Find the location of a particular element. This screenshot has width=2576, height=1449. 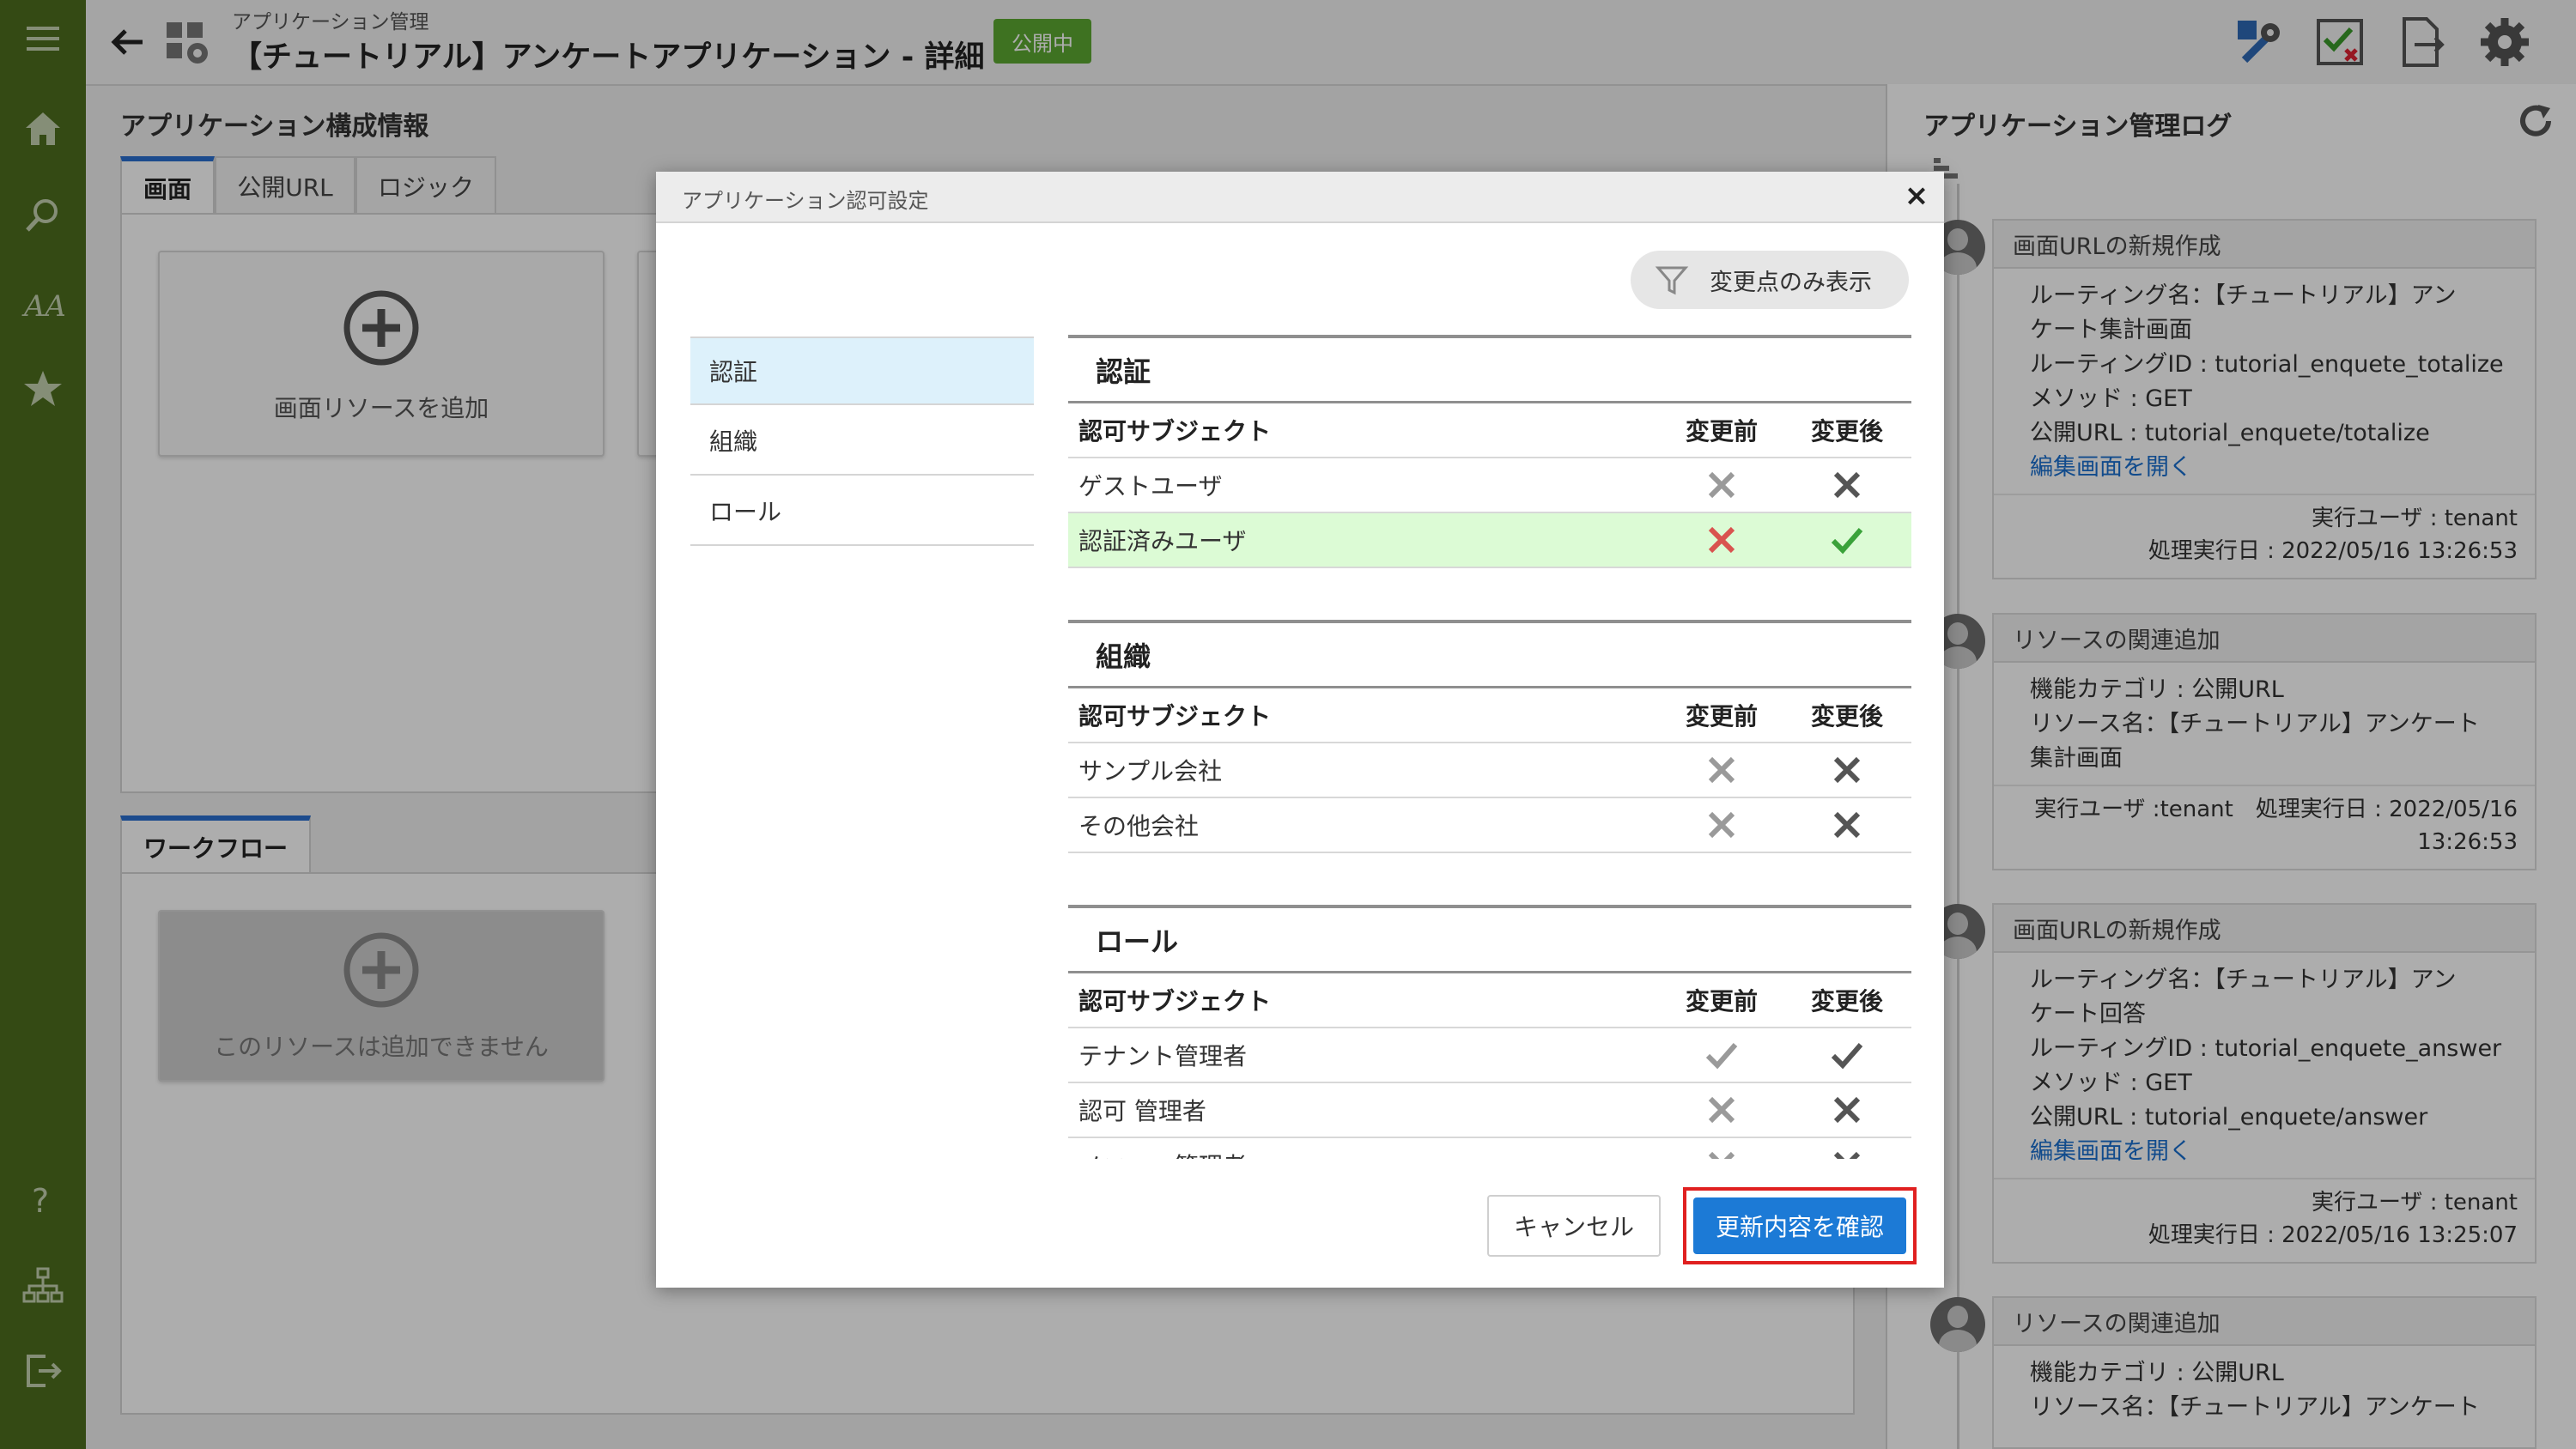

filter-icon is located at coordinates (1672, 280).